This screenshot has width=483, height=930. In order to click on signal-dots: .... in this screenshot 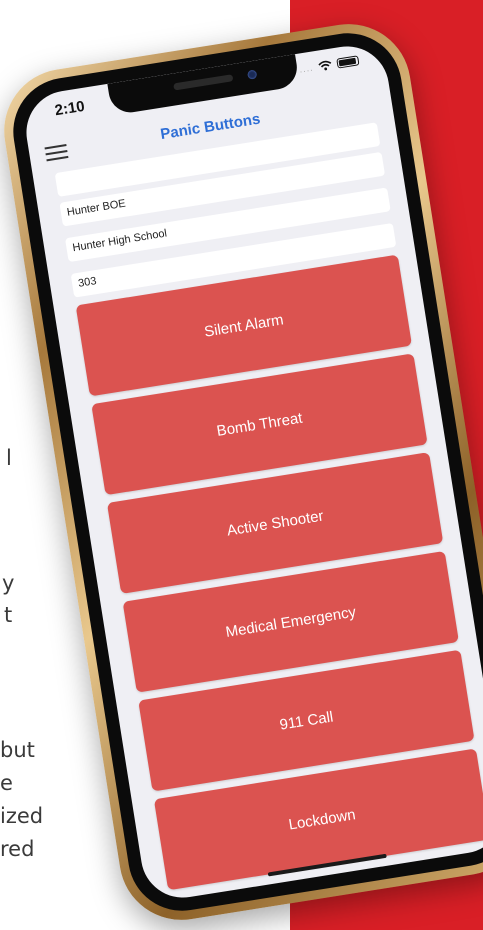, I will do `click(306, 68)`.